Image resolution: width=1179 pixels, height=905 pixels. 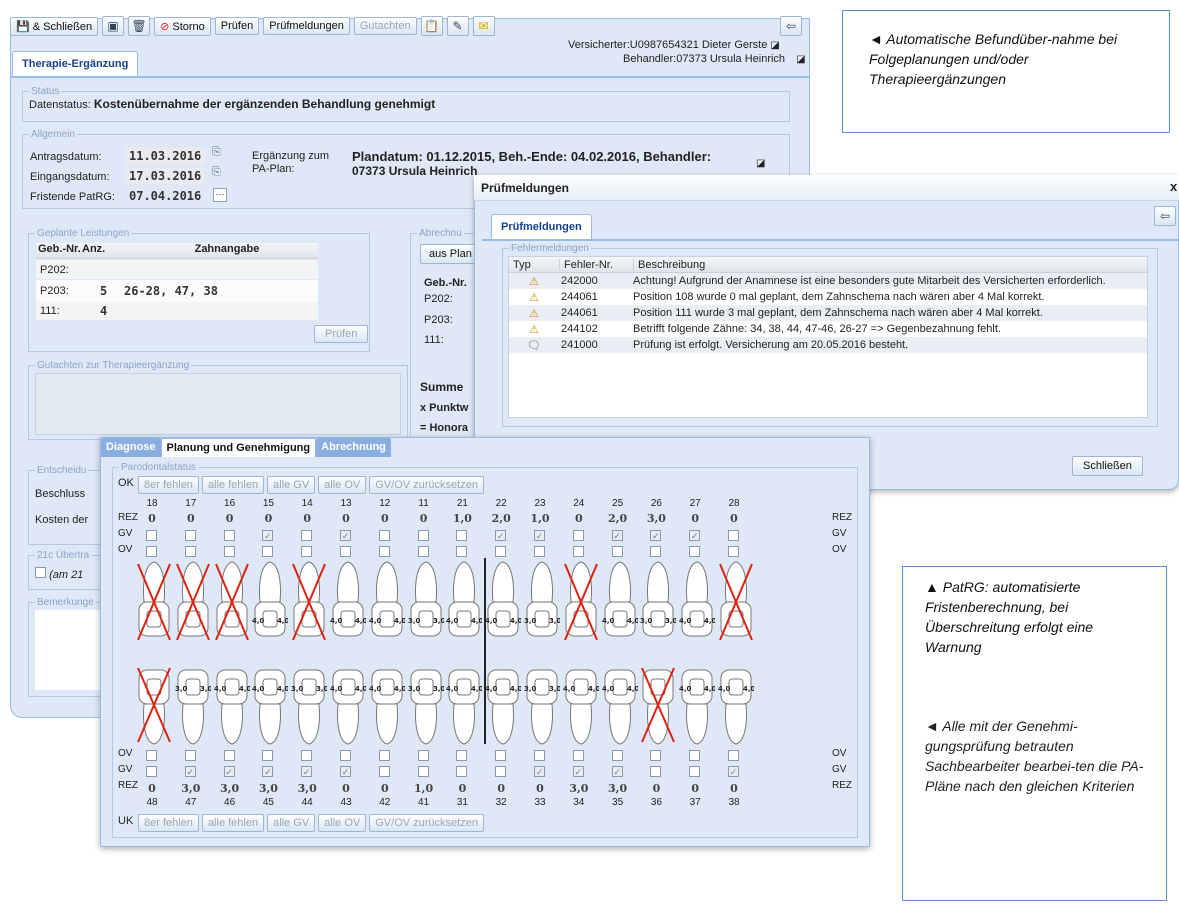 What do you see at coordinates (237, 26) in the screenshot?
I see `check-button: Prüfen` at bounding box center [237, 26].